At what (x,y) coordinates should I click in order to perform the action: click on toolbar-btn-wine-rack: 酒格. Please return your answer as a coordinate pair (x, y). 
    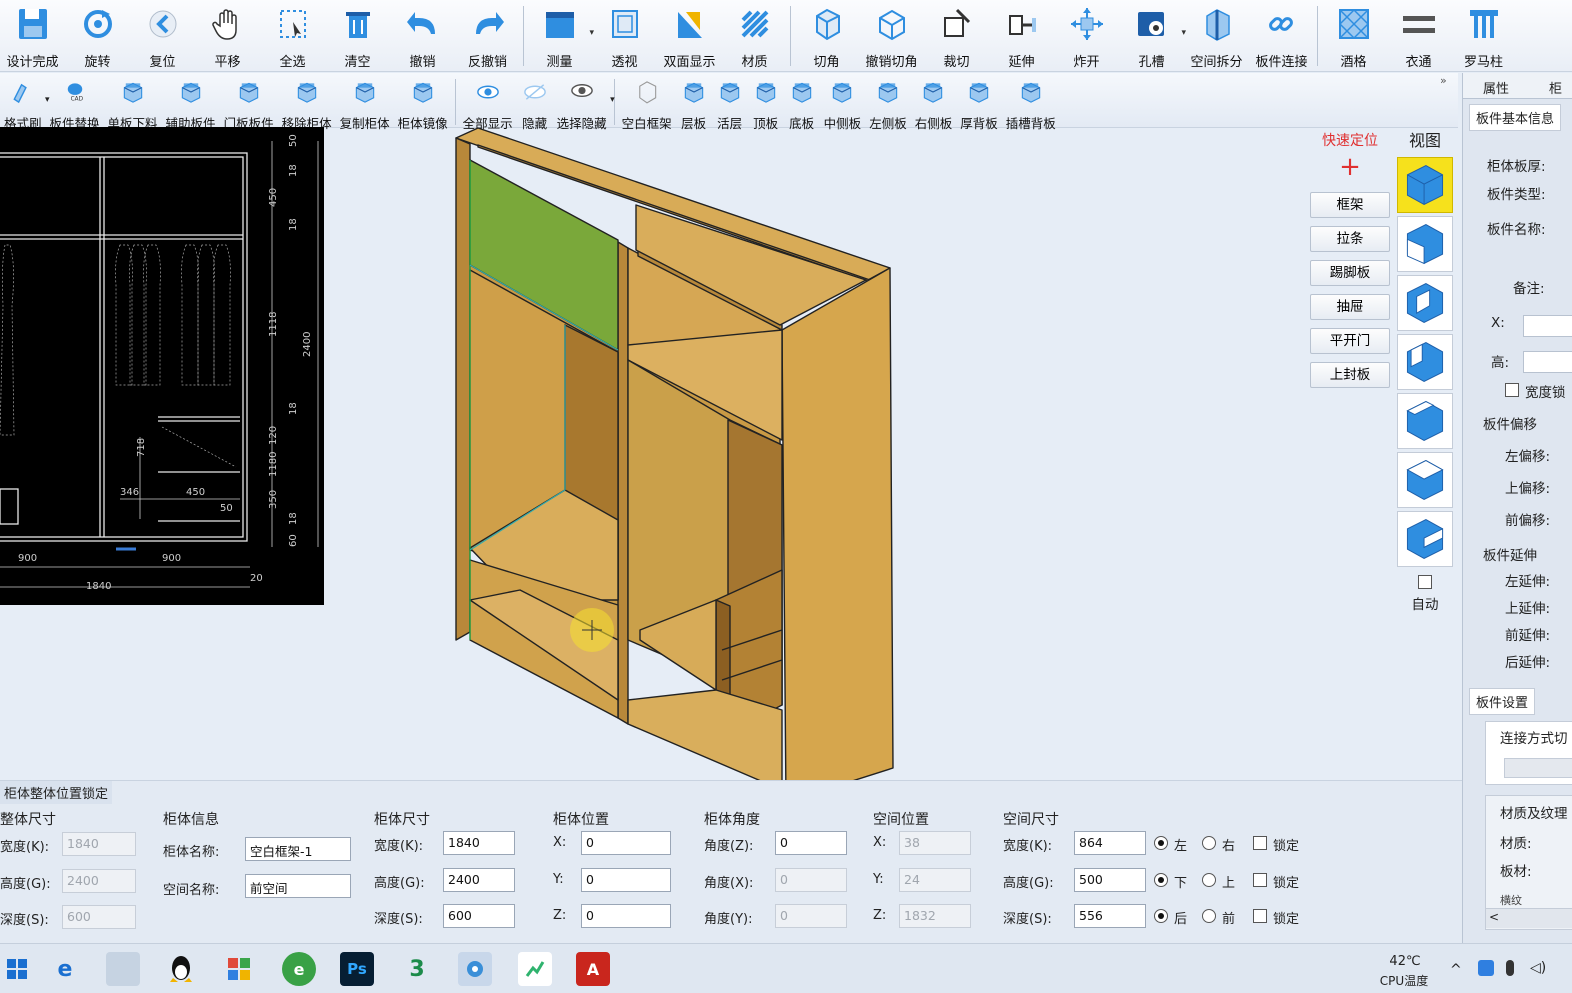
    Looking at the image, I should click on (1353, 35).